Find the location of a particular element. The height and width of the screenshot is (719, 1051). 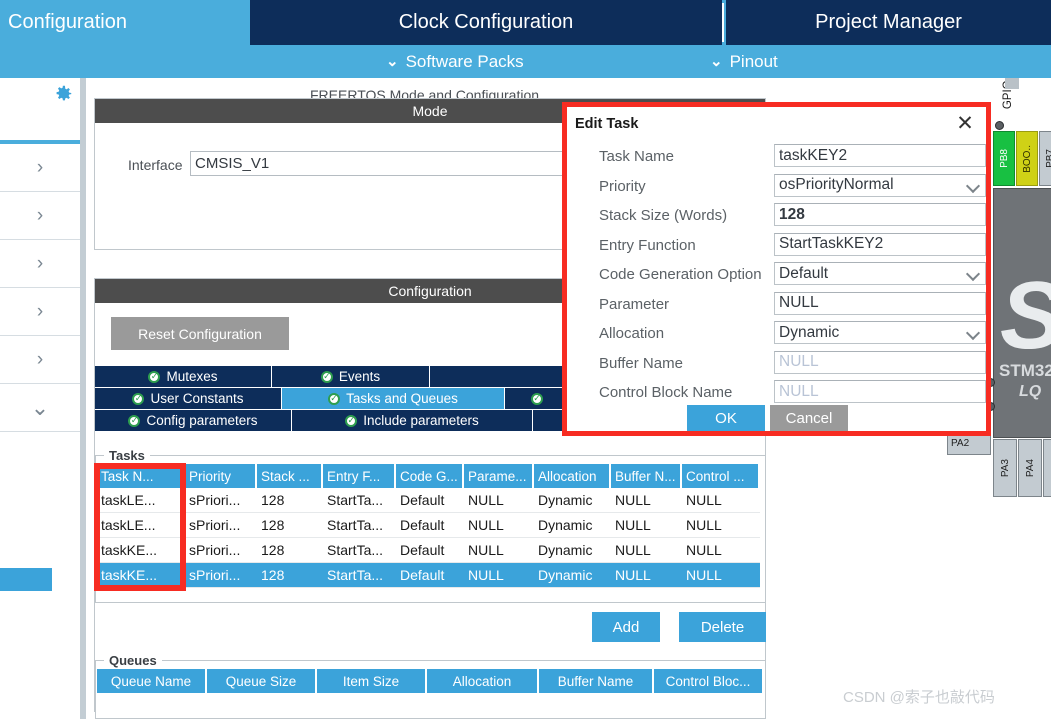

ribbon-tab-configuration: Configuration is located at coordinates (125, 22).